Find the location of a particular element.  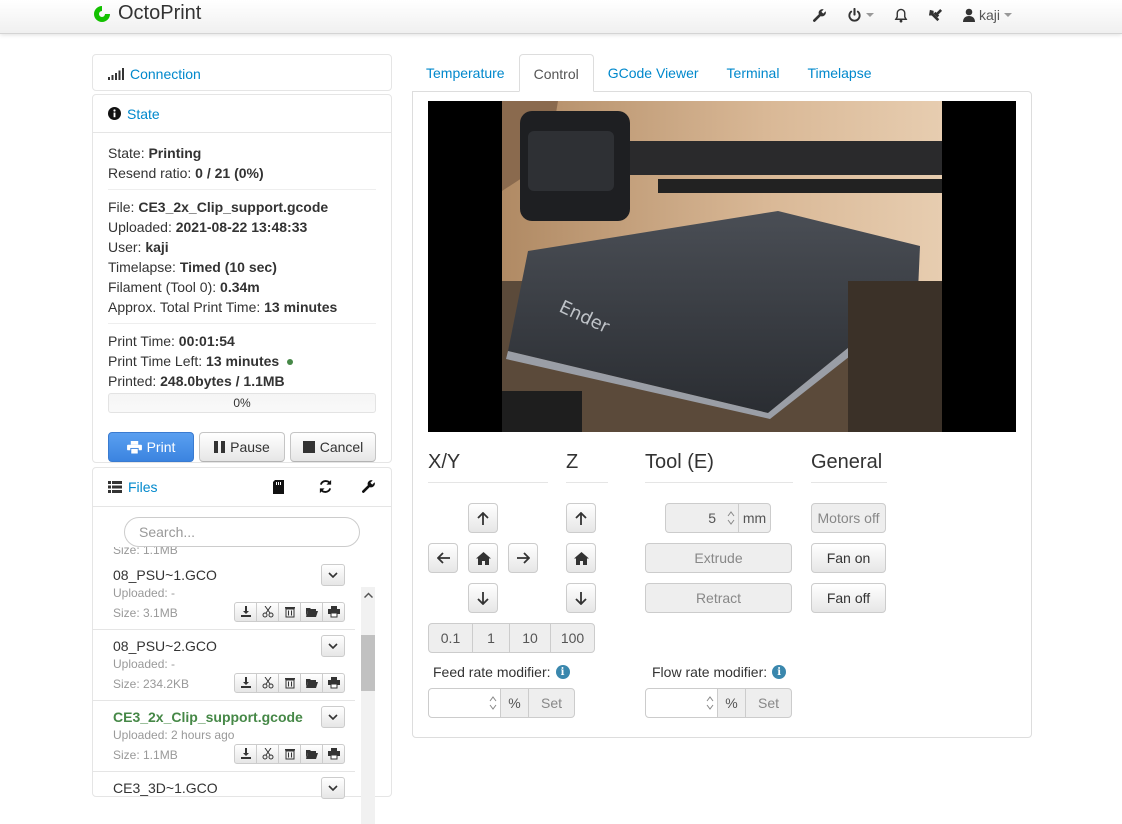

feed-rate-input is located at coordinates (464, 703).